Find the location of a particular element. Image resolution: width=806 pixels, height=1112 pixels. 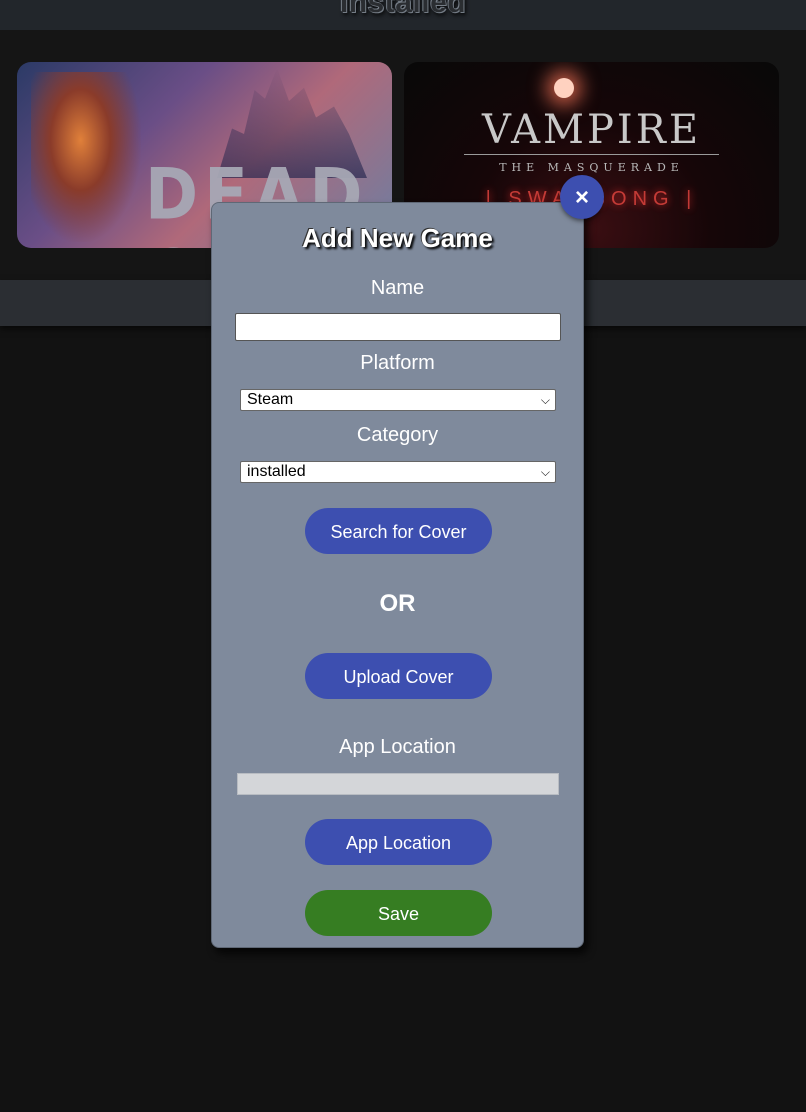

name-input is located at coordinates (398, 327).